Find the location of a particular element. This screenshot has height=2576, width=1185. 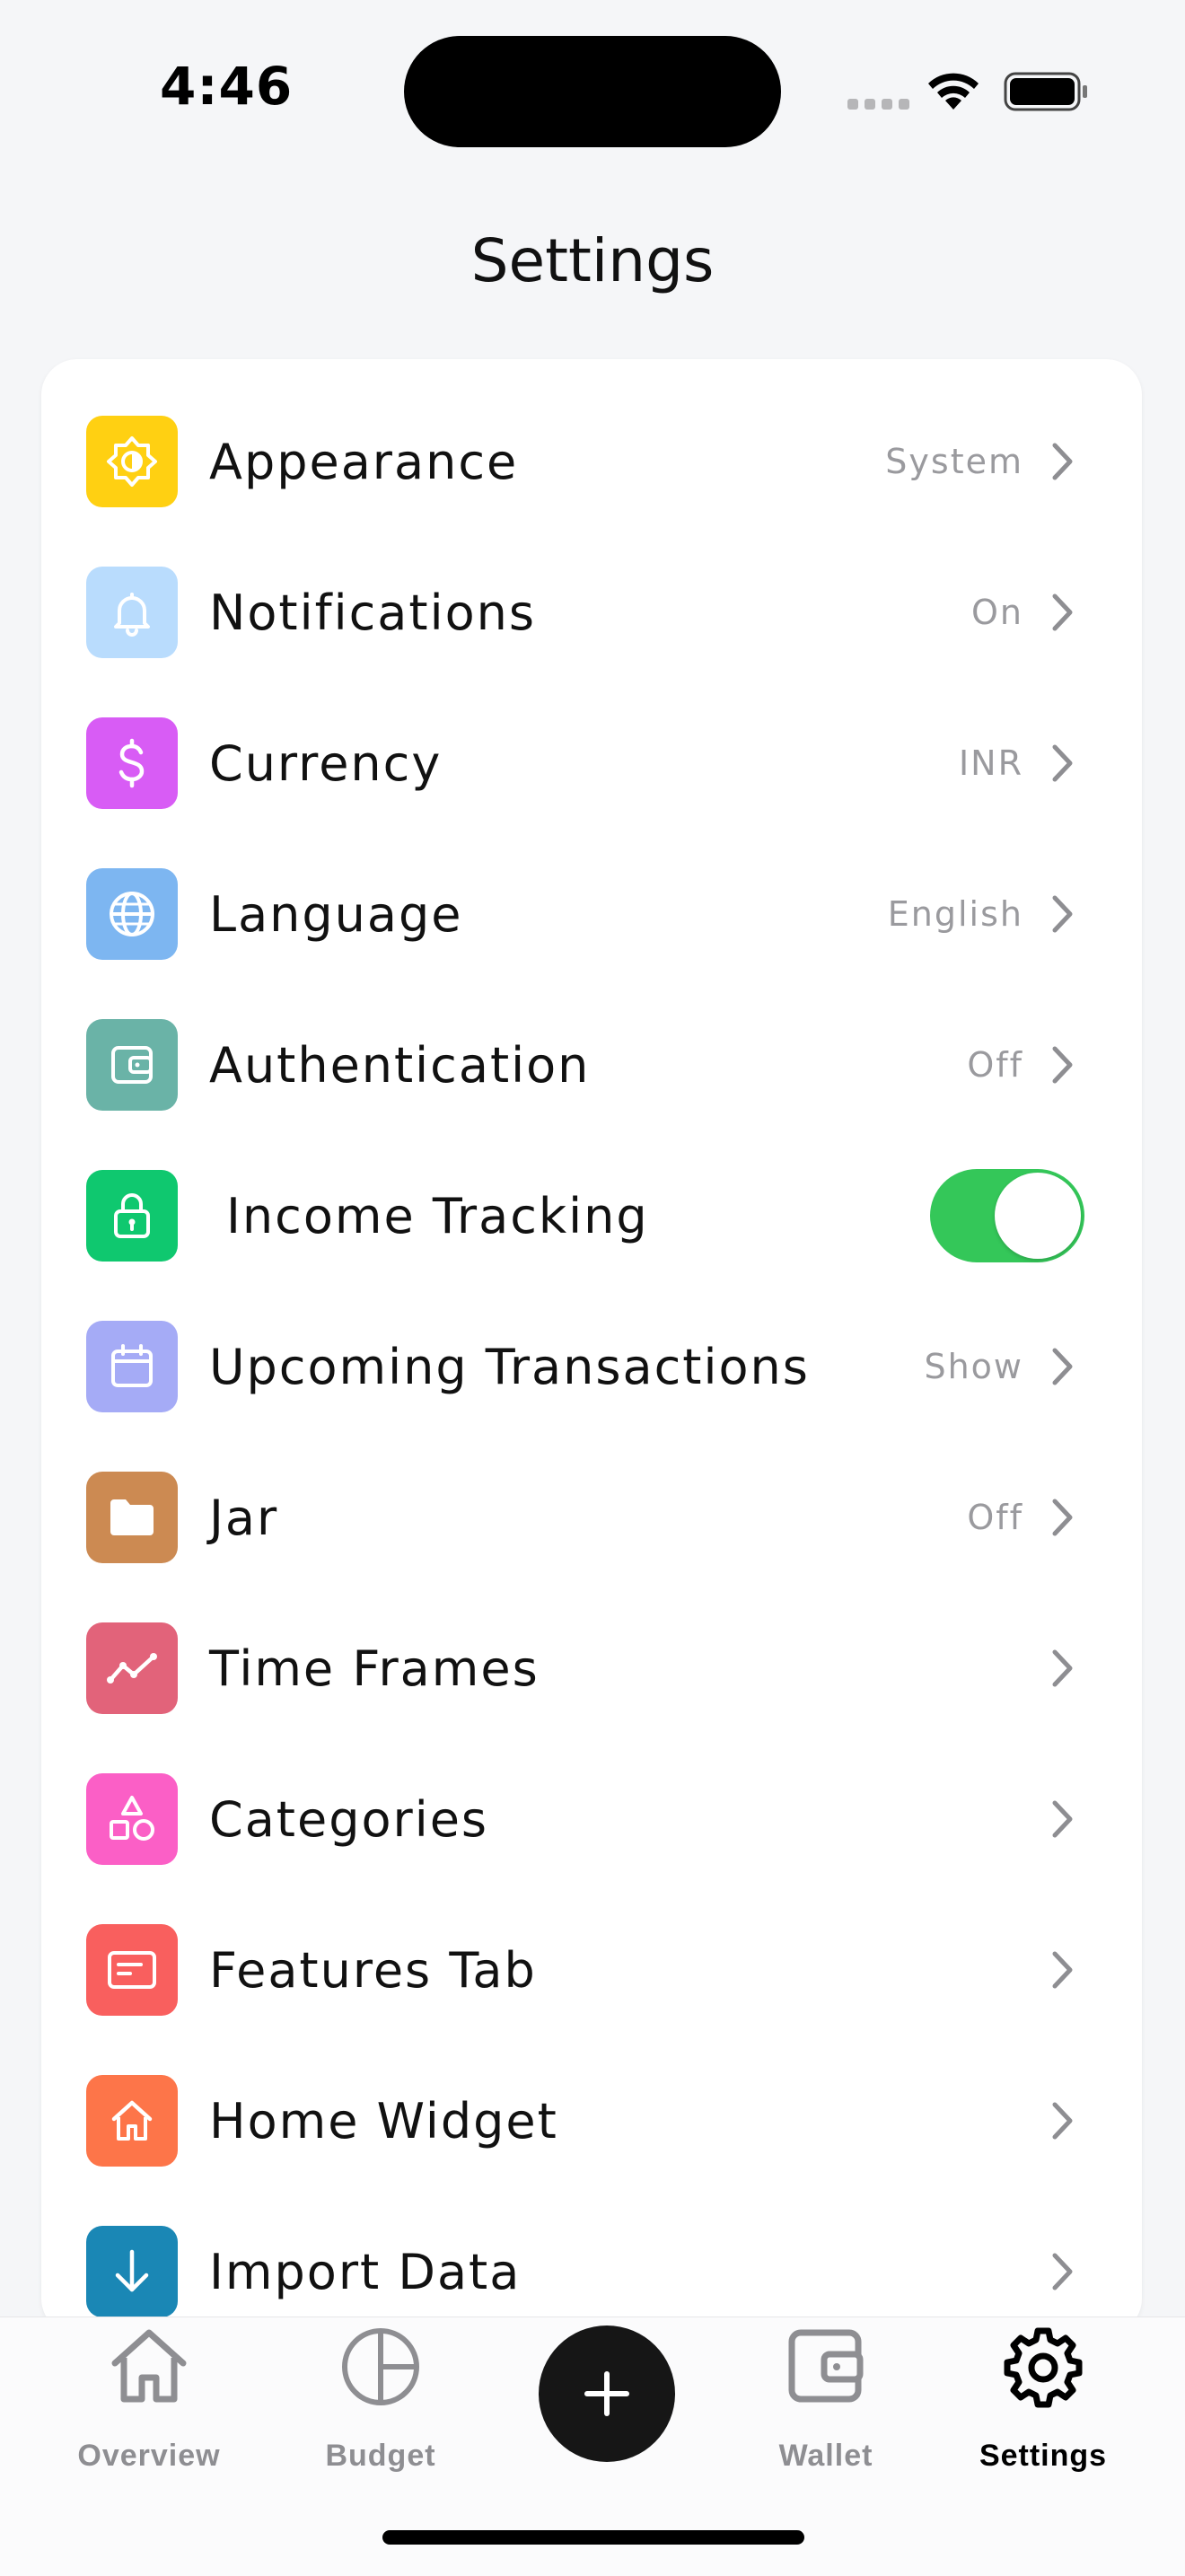

row-label: Features Tab is located at coordinates (373, 1970).